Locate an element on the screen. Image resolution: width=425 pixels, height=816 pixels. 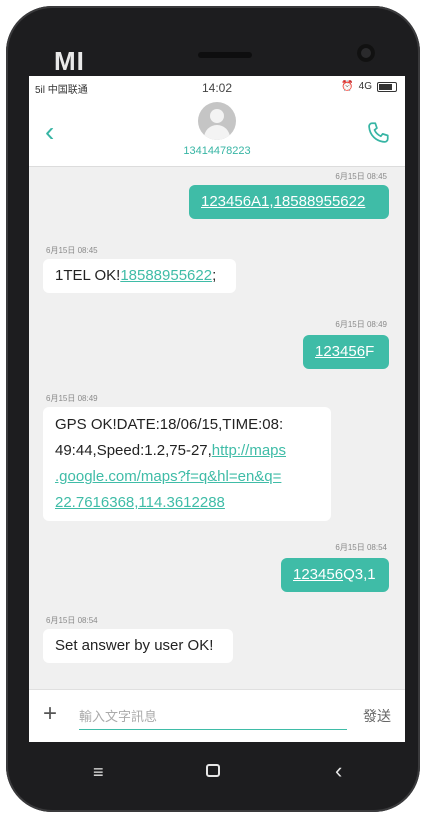
earpiece-speaker is located at coordinates (225, 55).